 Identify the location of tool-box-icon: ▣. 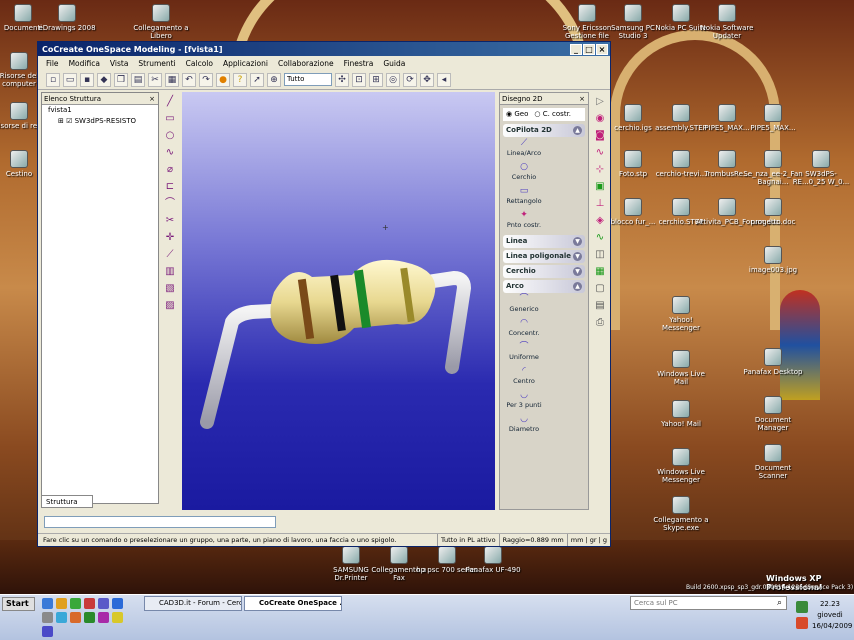
(600, 187).